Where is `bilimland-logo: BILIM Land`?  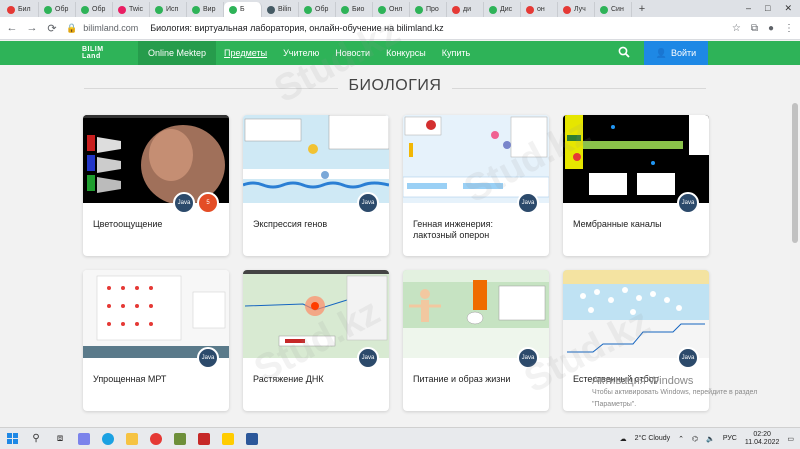 bilimland-logo: BILIM Land is located at coordinates (98, 53).